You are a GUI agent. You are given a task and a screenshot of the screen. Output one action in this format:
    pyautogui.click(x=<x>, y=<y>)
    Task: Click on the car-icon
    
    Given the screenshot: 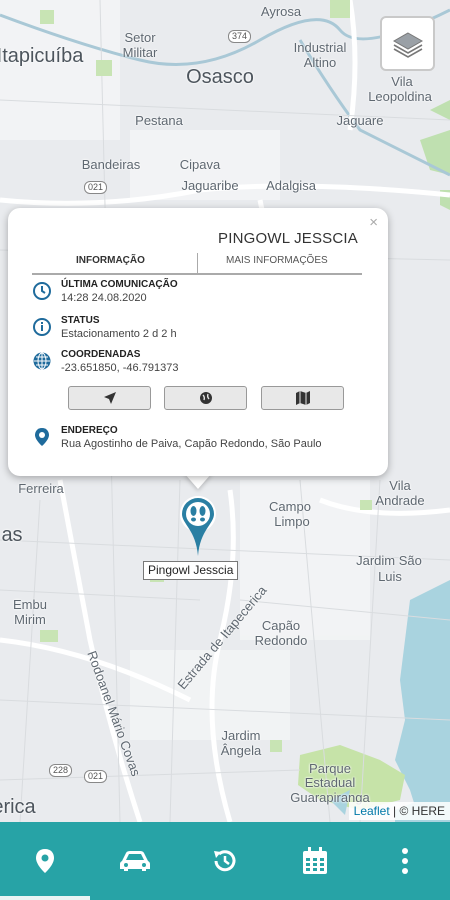 What is the action you would take?
    pyautogui.click(x=135, y=861)
    